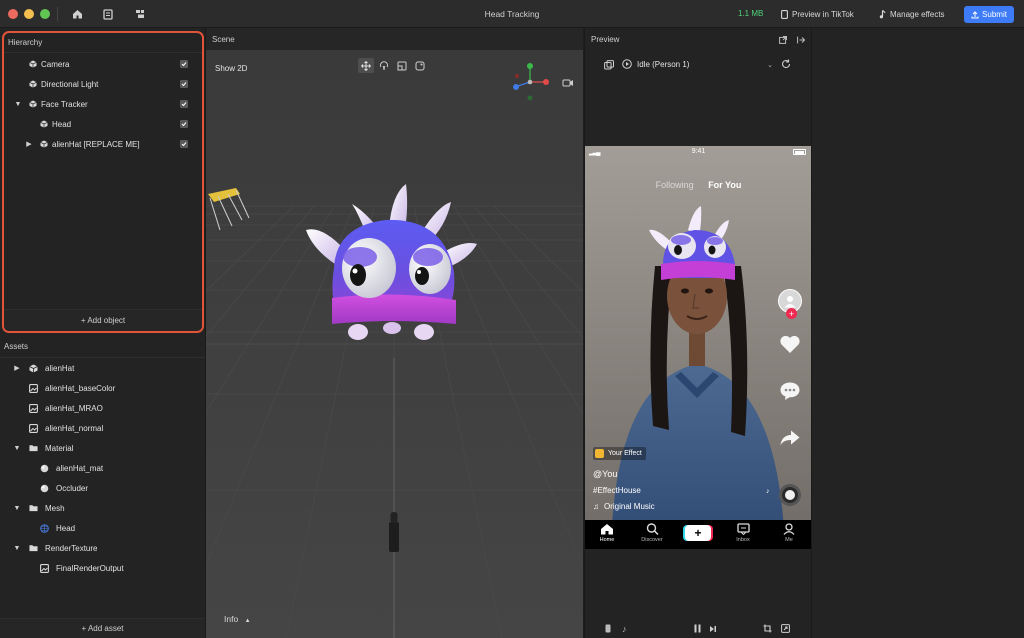 This screenshot has width=1024, height=638. Describe the element at coordinates (743, 540) in the screenshot. I see `nav-inbox-label: Inbox` at that location.